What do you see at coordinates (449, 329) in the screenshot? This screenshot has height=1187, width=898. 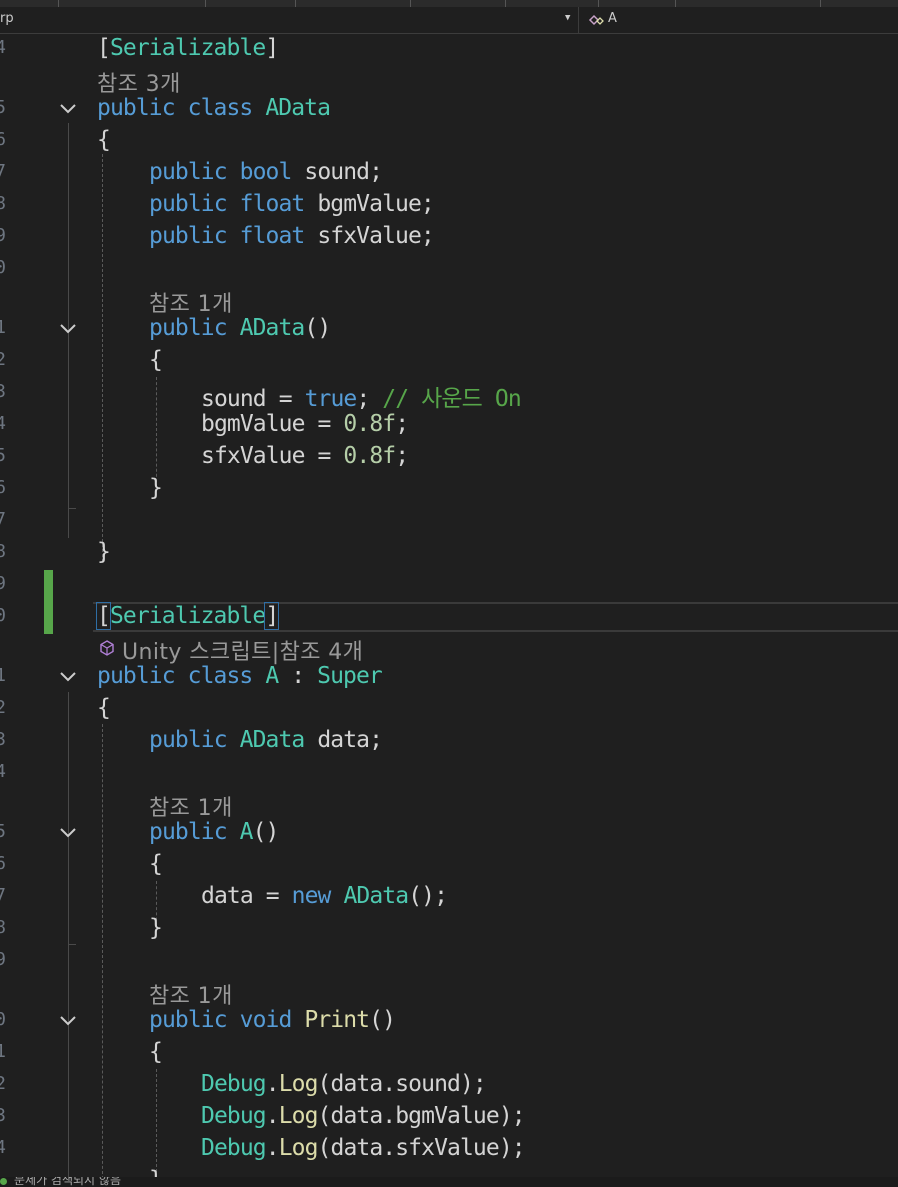 I see `code-line: 1 public AData()` at bounding box center [449, 329].